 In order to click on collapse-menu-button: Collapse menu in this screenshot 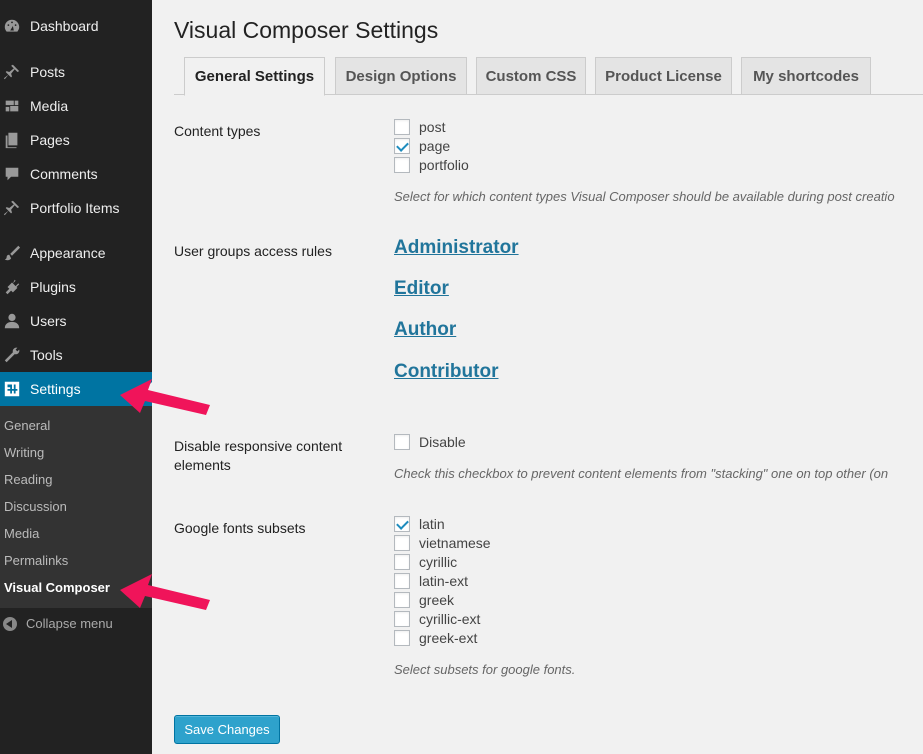, I will do `click(56, 623)`.